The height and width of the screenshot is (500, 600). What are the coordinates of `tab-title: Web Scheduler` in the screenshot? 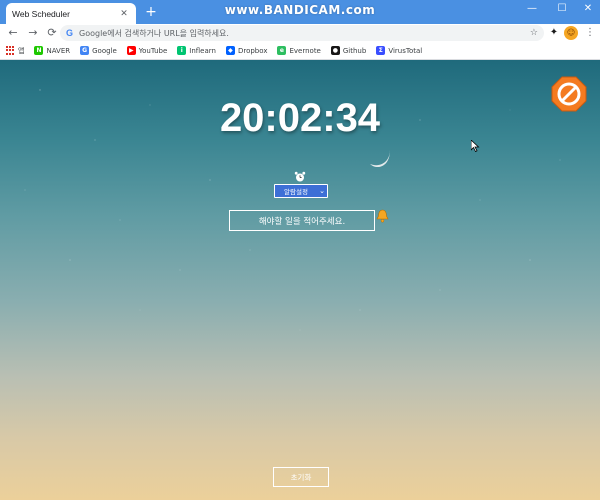 It's located at (41, 13).